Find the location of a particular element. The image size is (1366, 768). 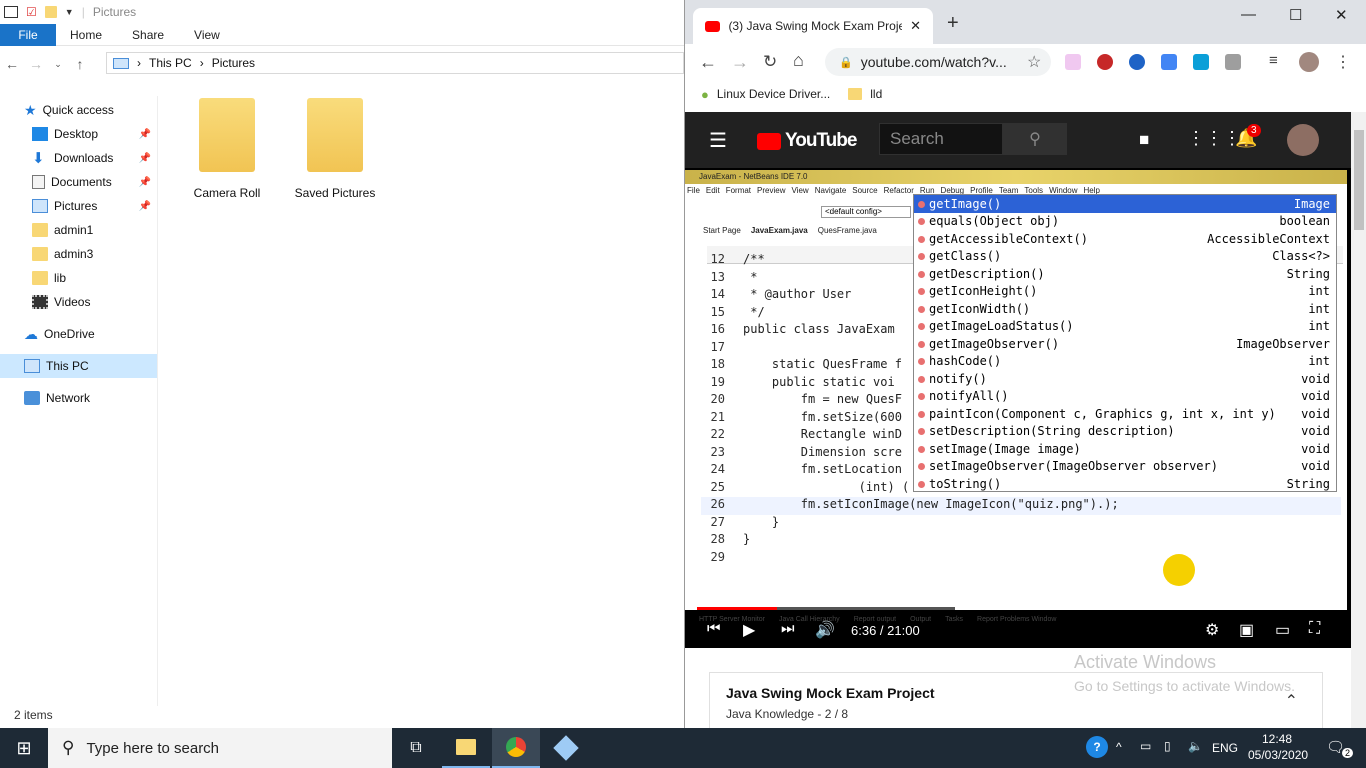

autocomplete-item: hashCode() int is located at coordinates (1125, 362).